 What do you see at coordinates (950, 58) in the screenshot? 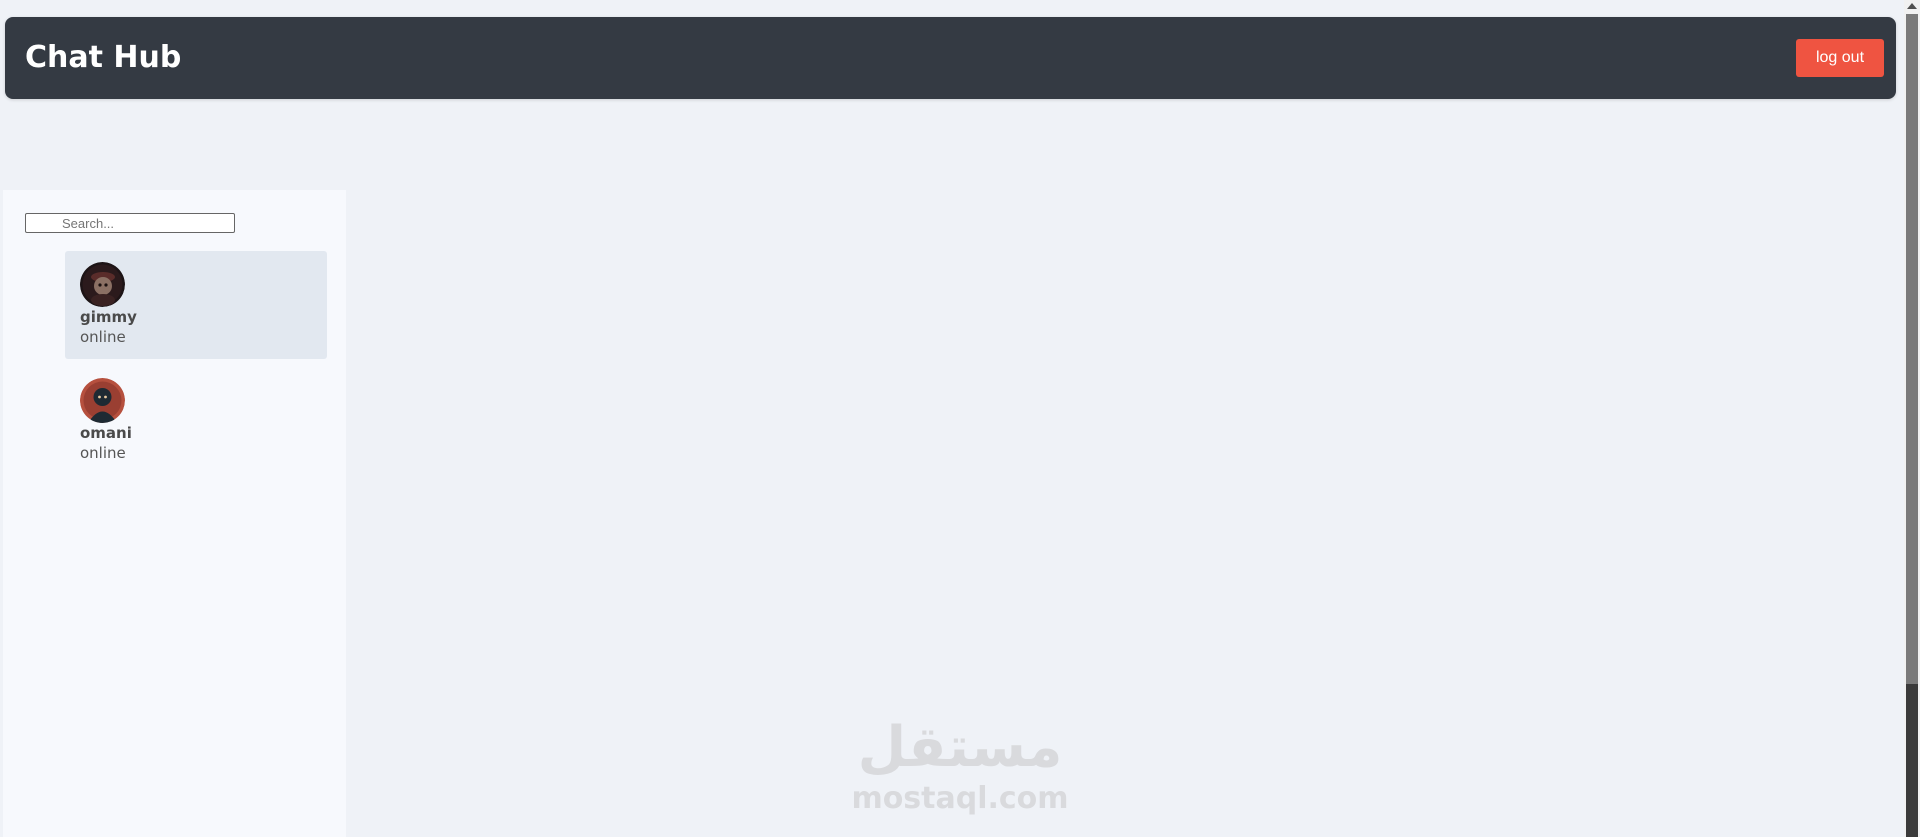
I see `app-header: Chat Hub log out` at bounding box center [950, 58].